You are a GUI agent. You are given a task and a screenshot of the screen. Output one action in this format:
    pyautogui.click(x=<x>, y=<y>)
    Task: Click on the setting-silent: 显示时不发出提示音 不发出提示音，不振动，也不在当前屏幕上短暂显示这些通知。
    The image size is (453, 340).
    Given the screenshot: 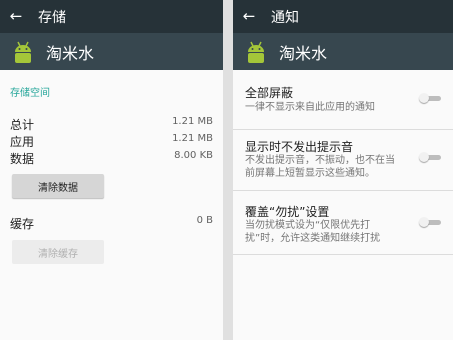 What is the action you would take?
    pyautogui.click(x=343, y=160)
    